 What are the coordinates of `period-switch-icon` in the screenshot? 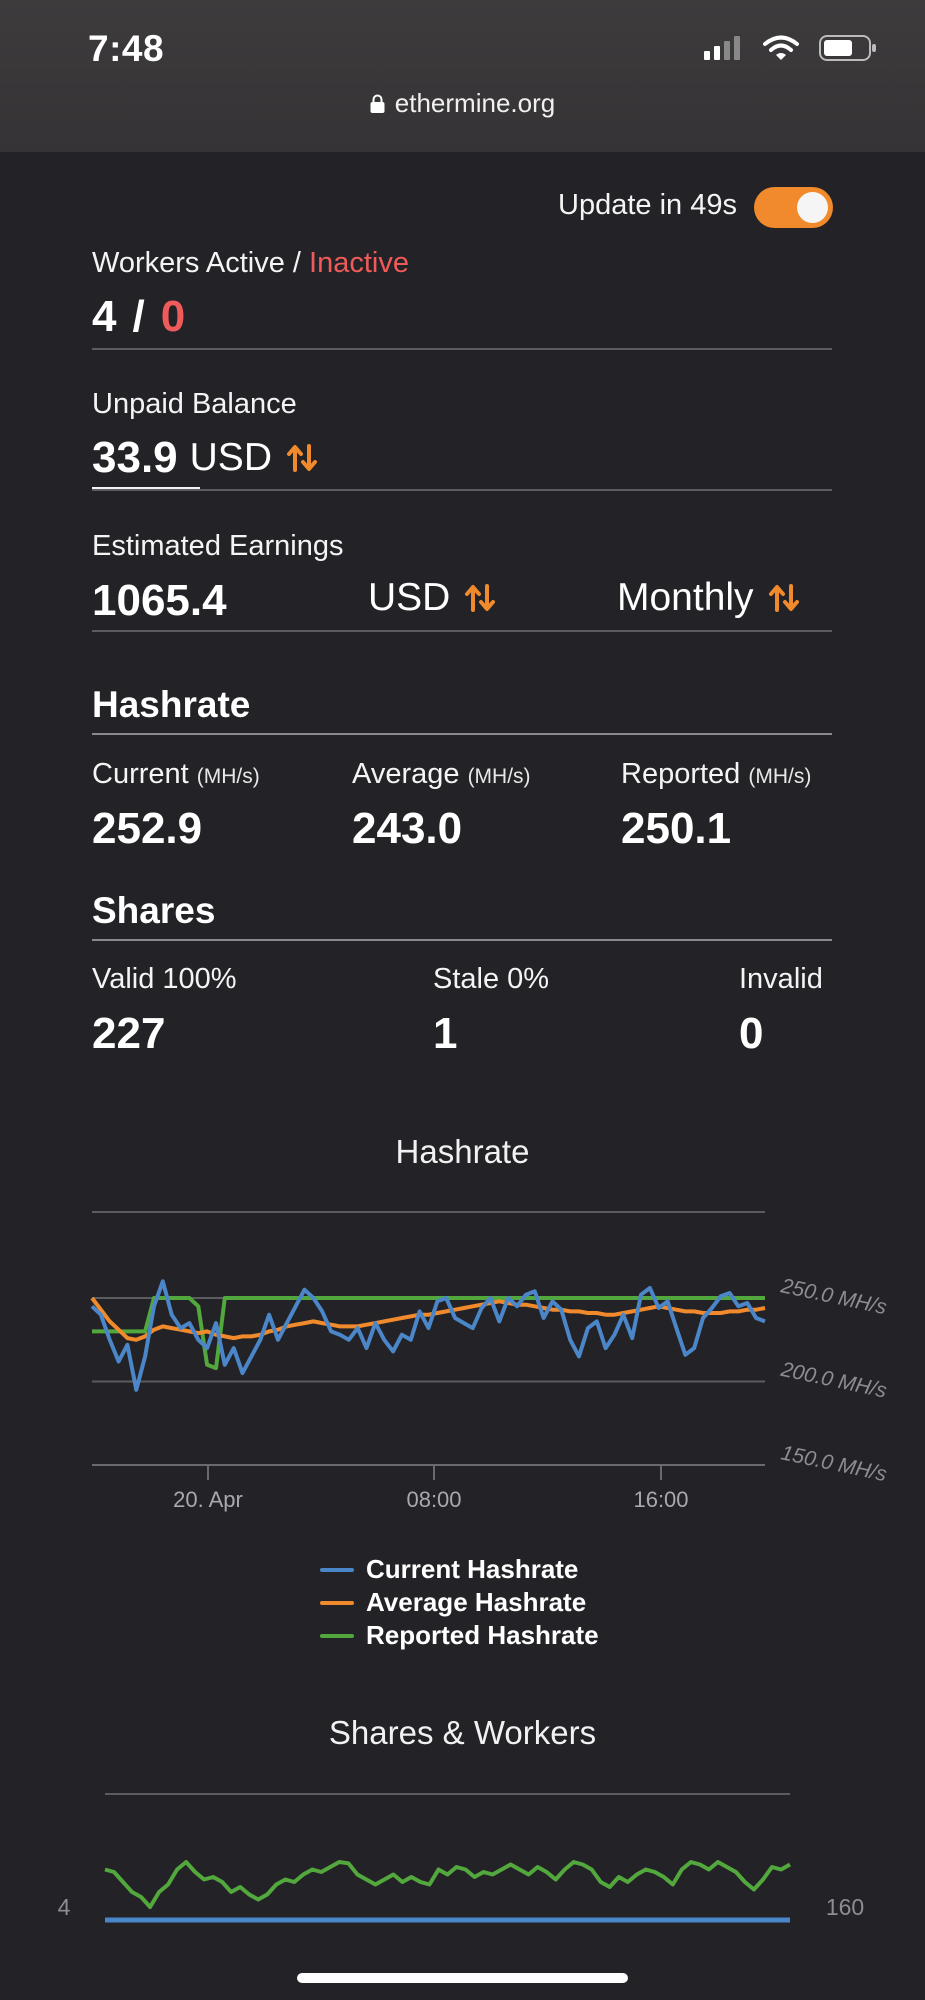 It's located at (783, 598).